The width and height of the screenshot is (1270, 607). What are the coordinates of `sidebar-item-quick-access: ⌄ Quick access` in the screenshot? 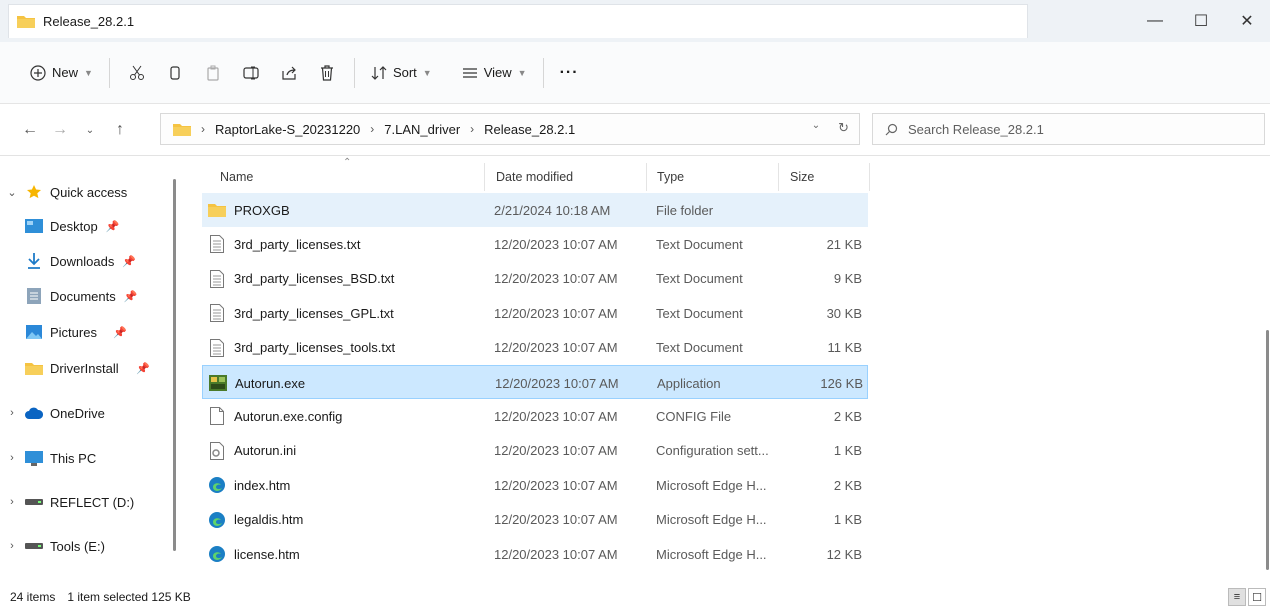 It's located at (63, 192).